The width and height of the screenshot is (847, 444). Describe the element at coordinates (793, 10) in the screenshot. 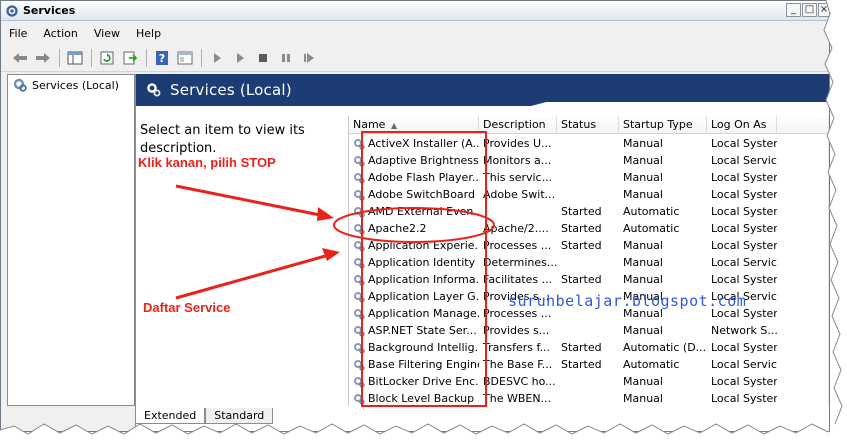

I see `minimize-button: _` at that location.